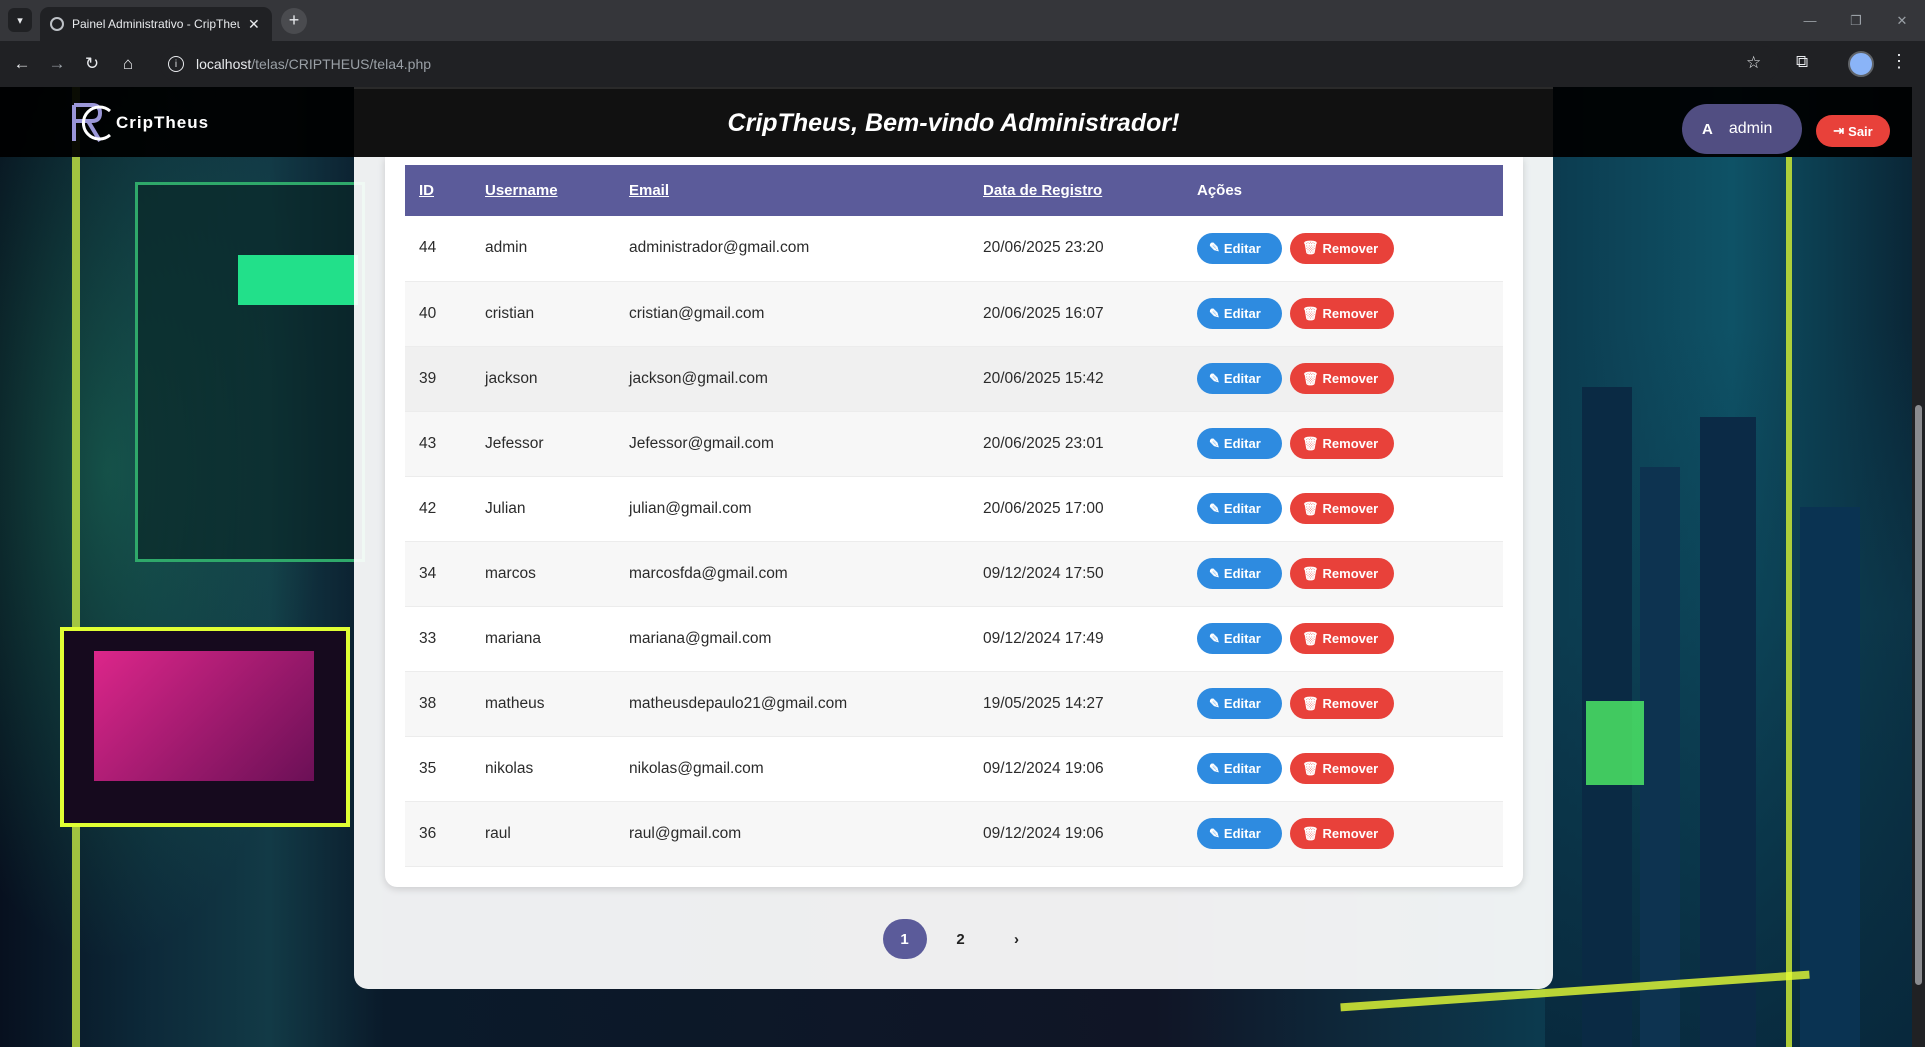  What do you see at coordinates (294, 21) in the screenshot?
I see `new-tab-button: +` at bounding box center [294, 21].